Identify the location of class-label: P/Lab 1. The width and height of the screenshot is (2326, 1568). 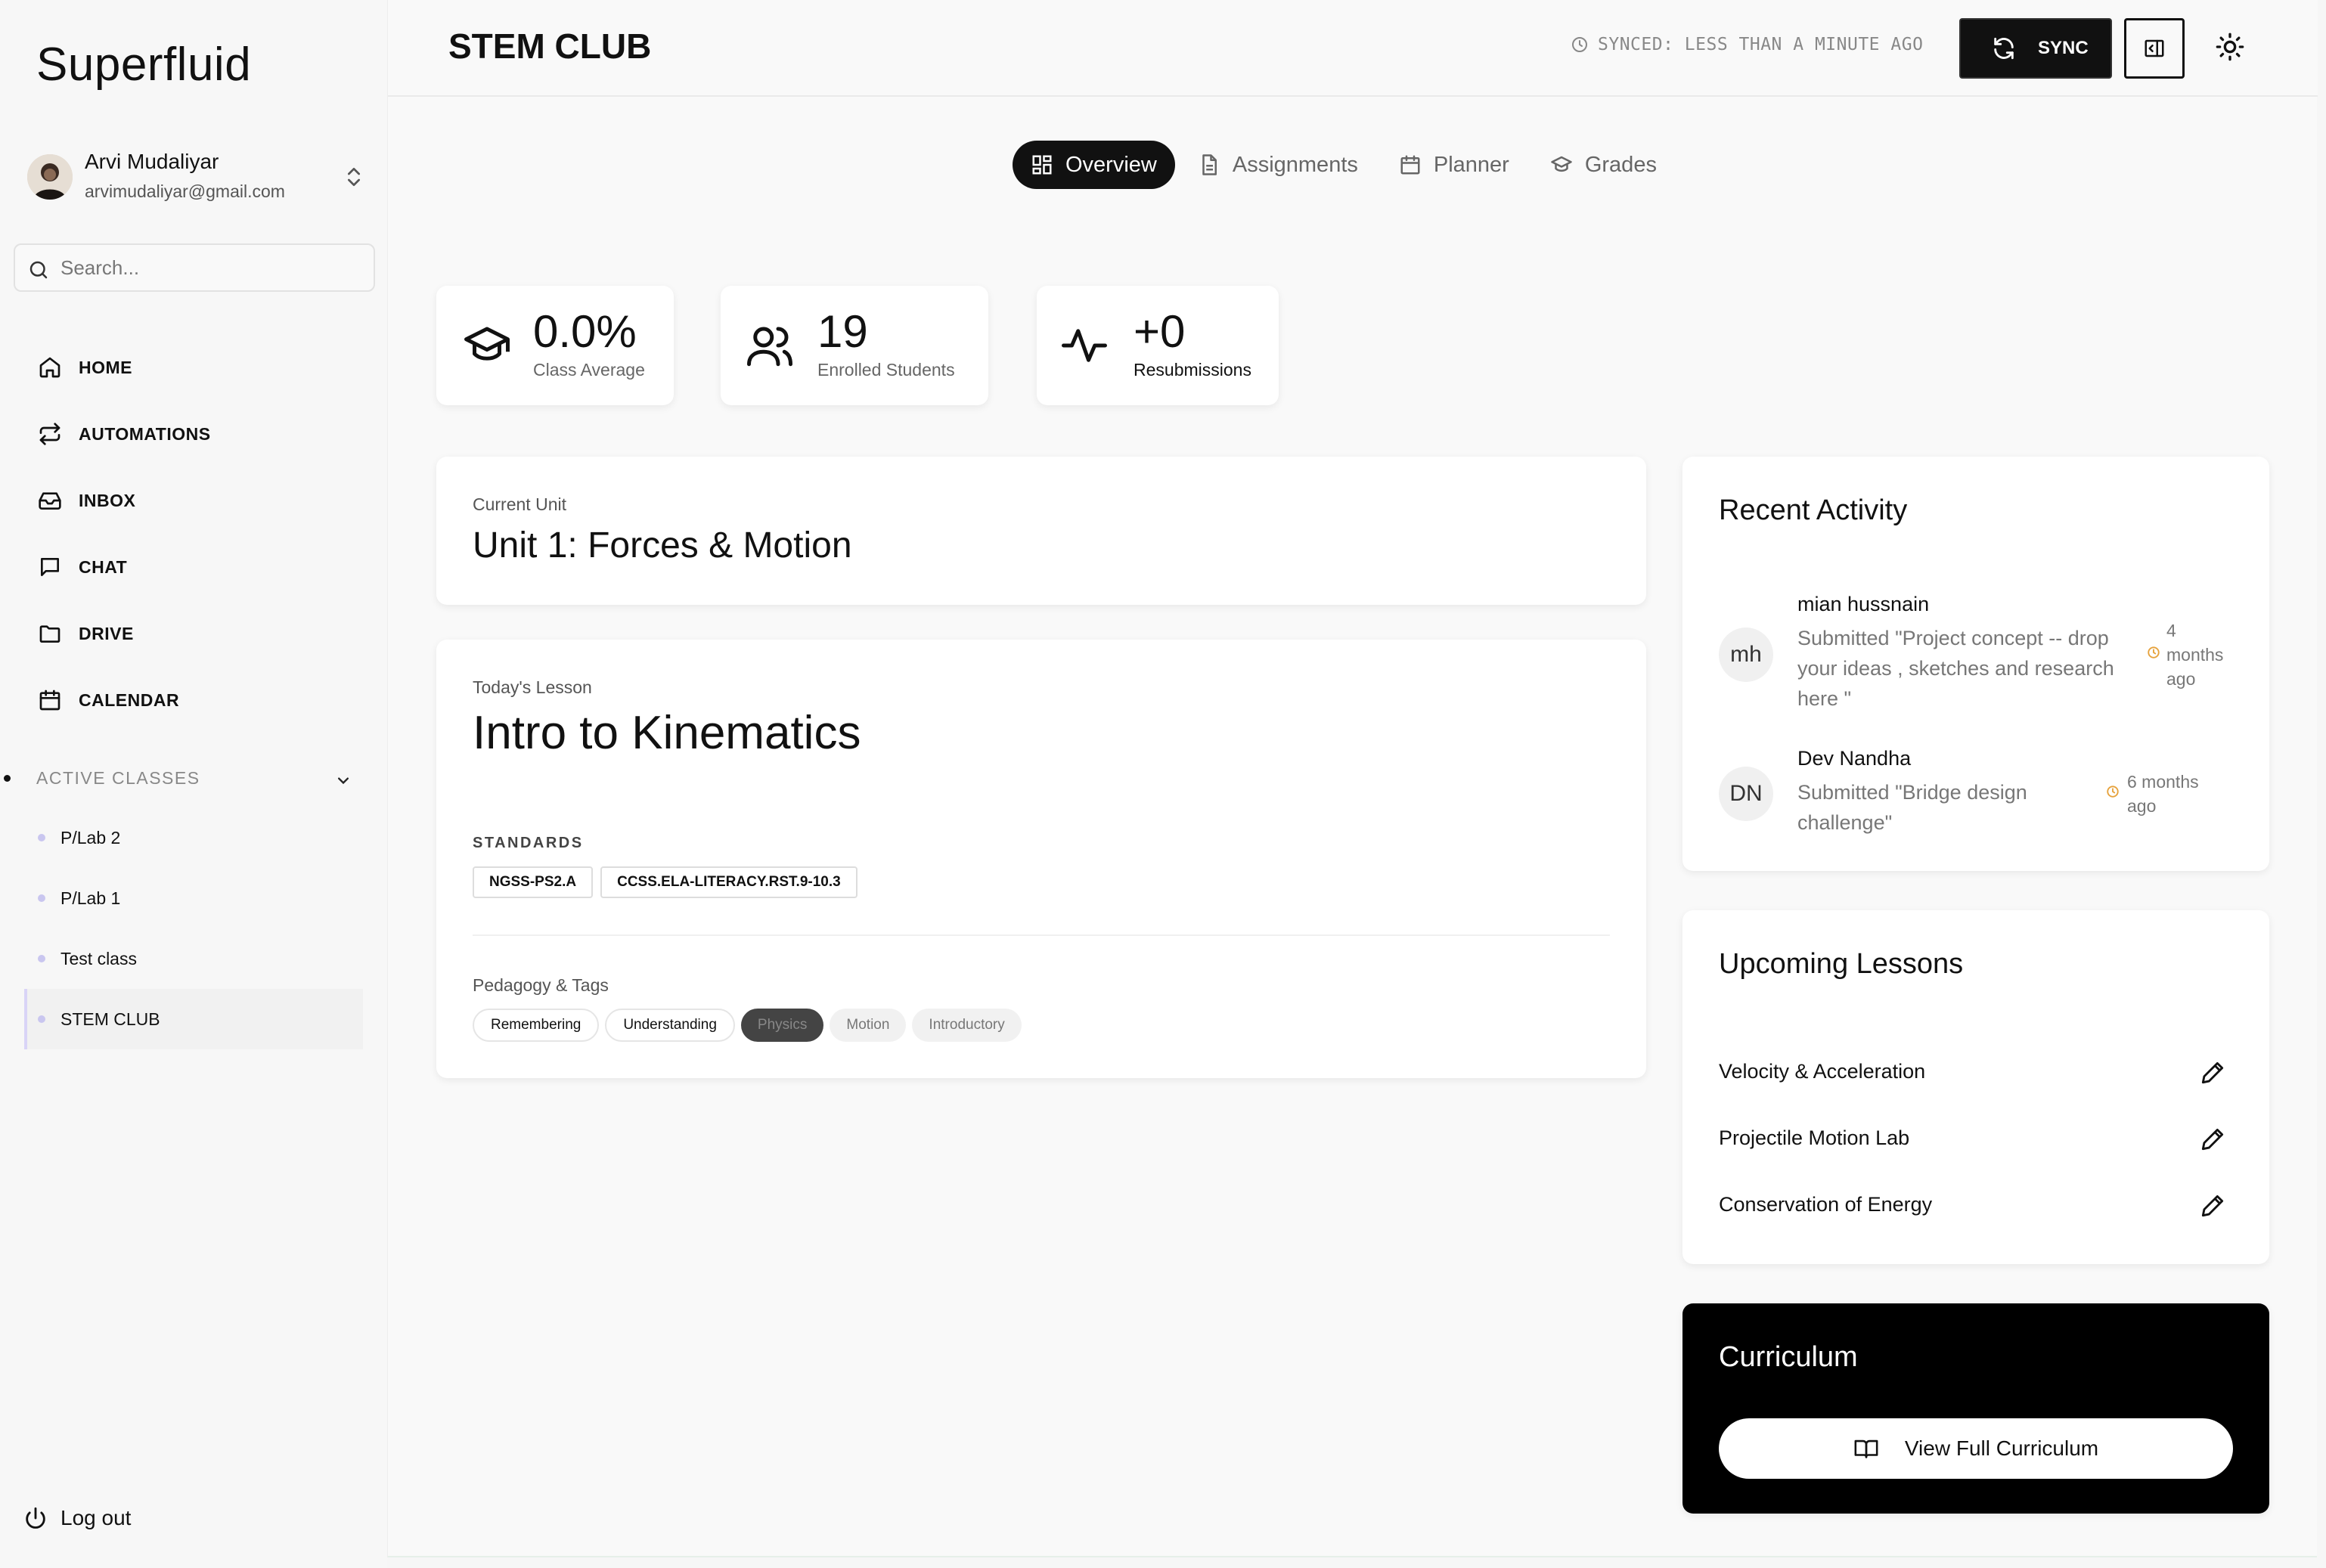
(90, 898).